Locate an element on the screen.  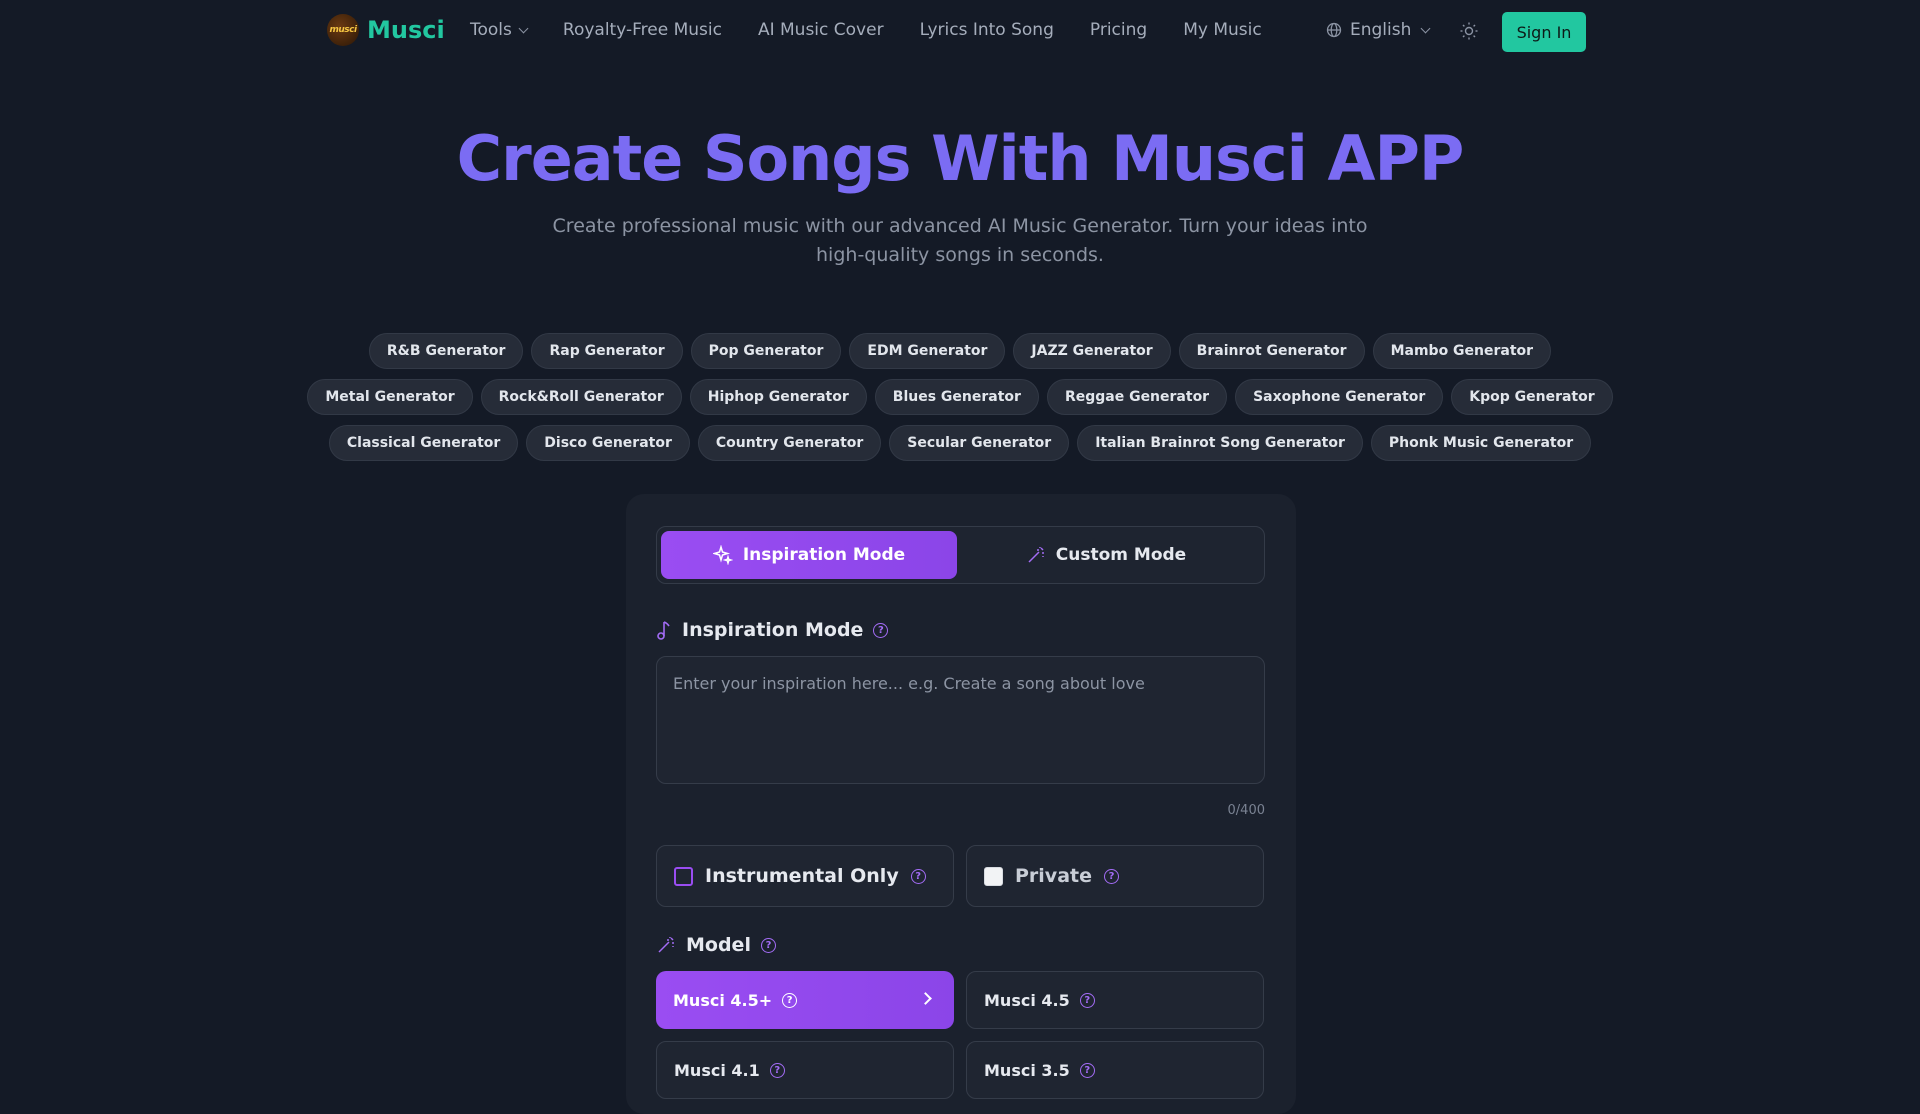
chip-mambo-generator: Mambo Generator is located at coordinates (1462, 351).